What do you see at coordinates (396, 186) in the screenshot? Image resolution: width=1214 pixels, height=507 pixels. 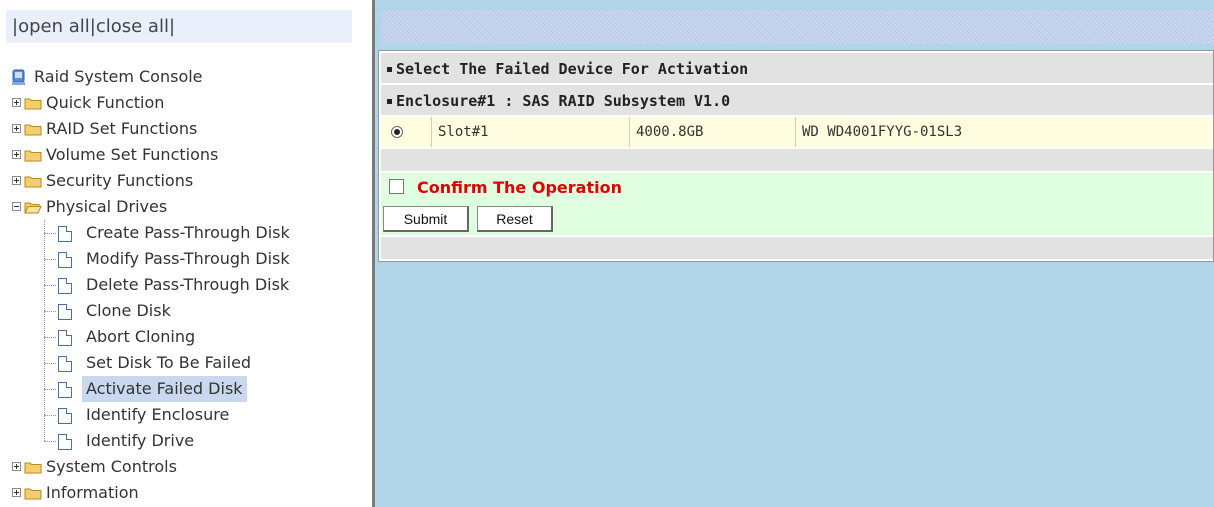 I see `confirm-checkbox` at bounding box center [396, 186].